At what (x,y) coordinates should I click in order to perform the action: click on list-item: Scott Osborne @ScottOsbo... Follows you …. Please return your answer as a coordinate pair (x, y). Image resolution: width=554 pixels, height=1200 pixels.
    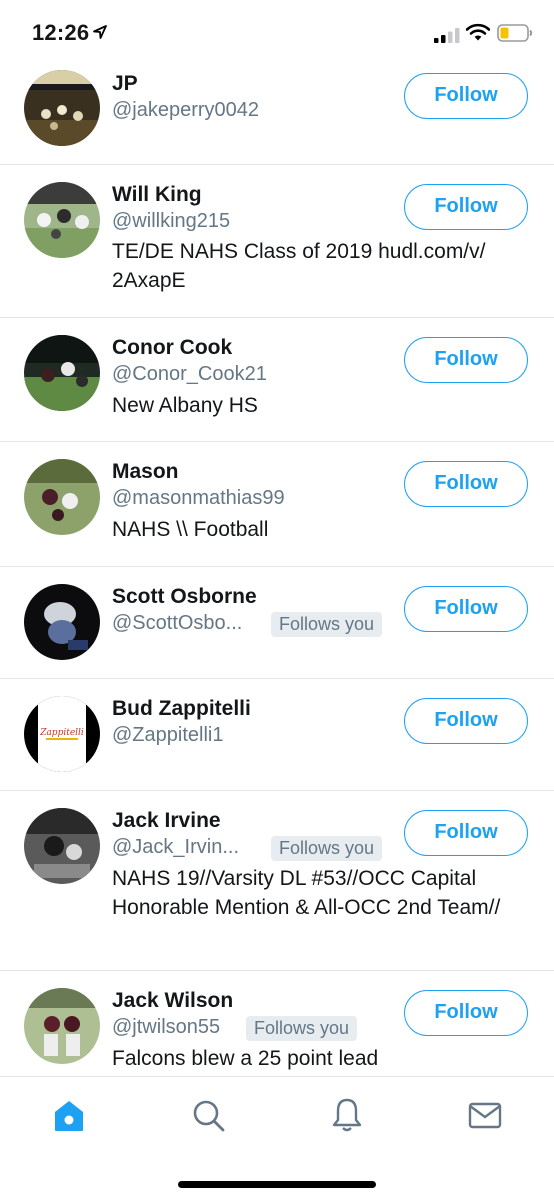
    Looking at the image, I should click on (277, 623).